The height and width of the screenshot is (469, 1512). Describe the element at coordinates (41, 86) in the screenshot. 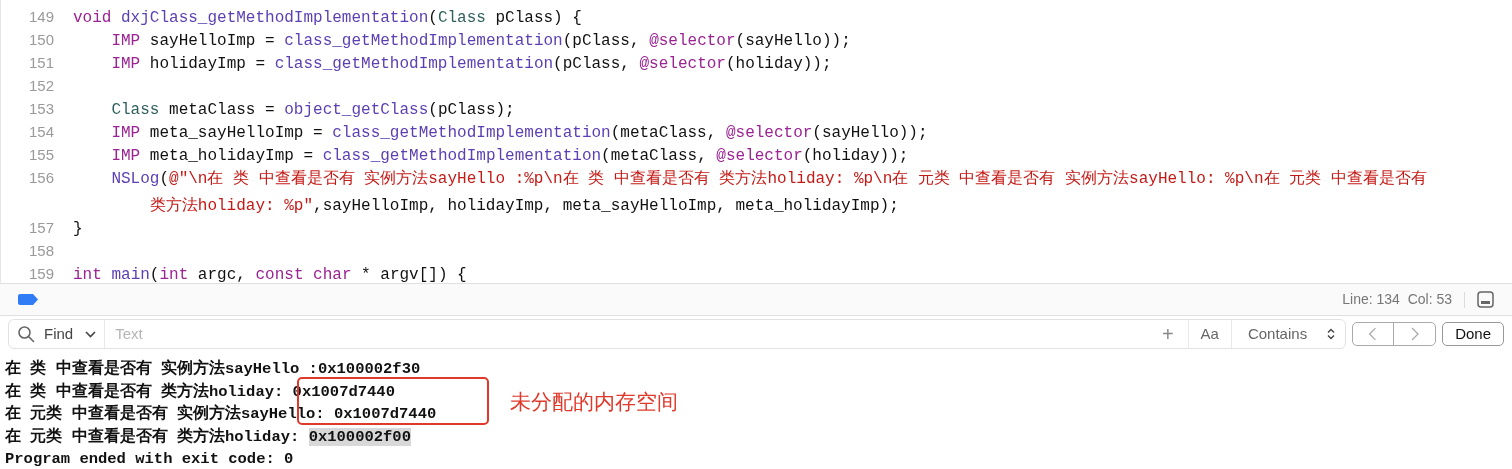

I see `line-number: 152` at that location.